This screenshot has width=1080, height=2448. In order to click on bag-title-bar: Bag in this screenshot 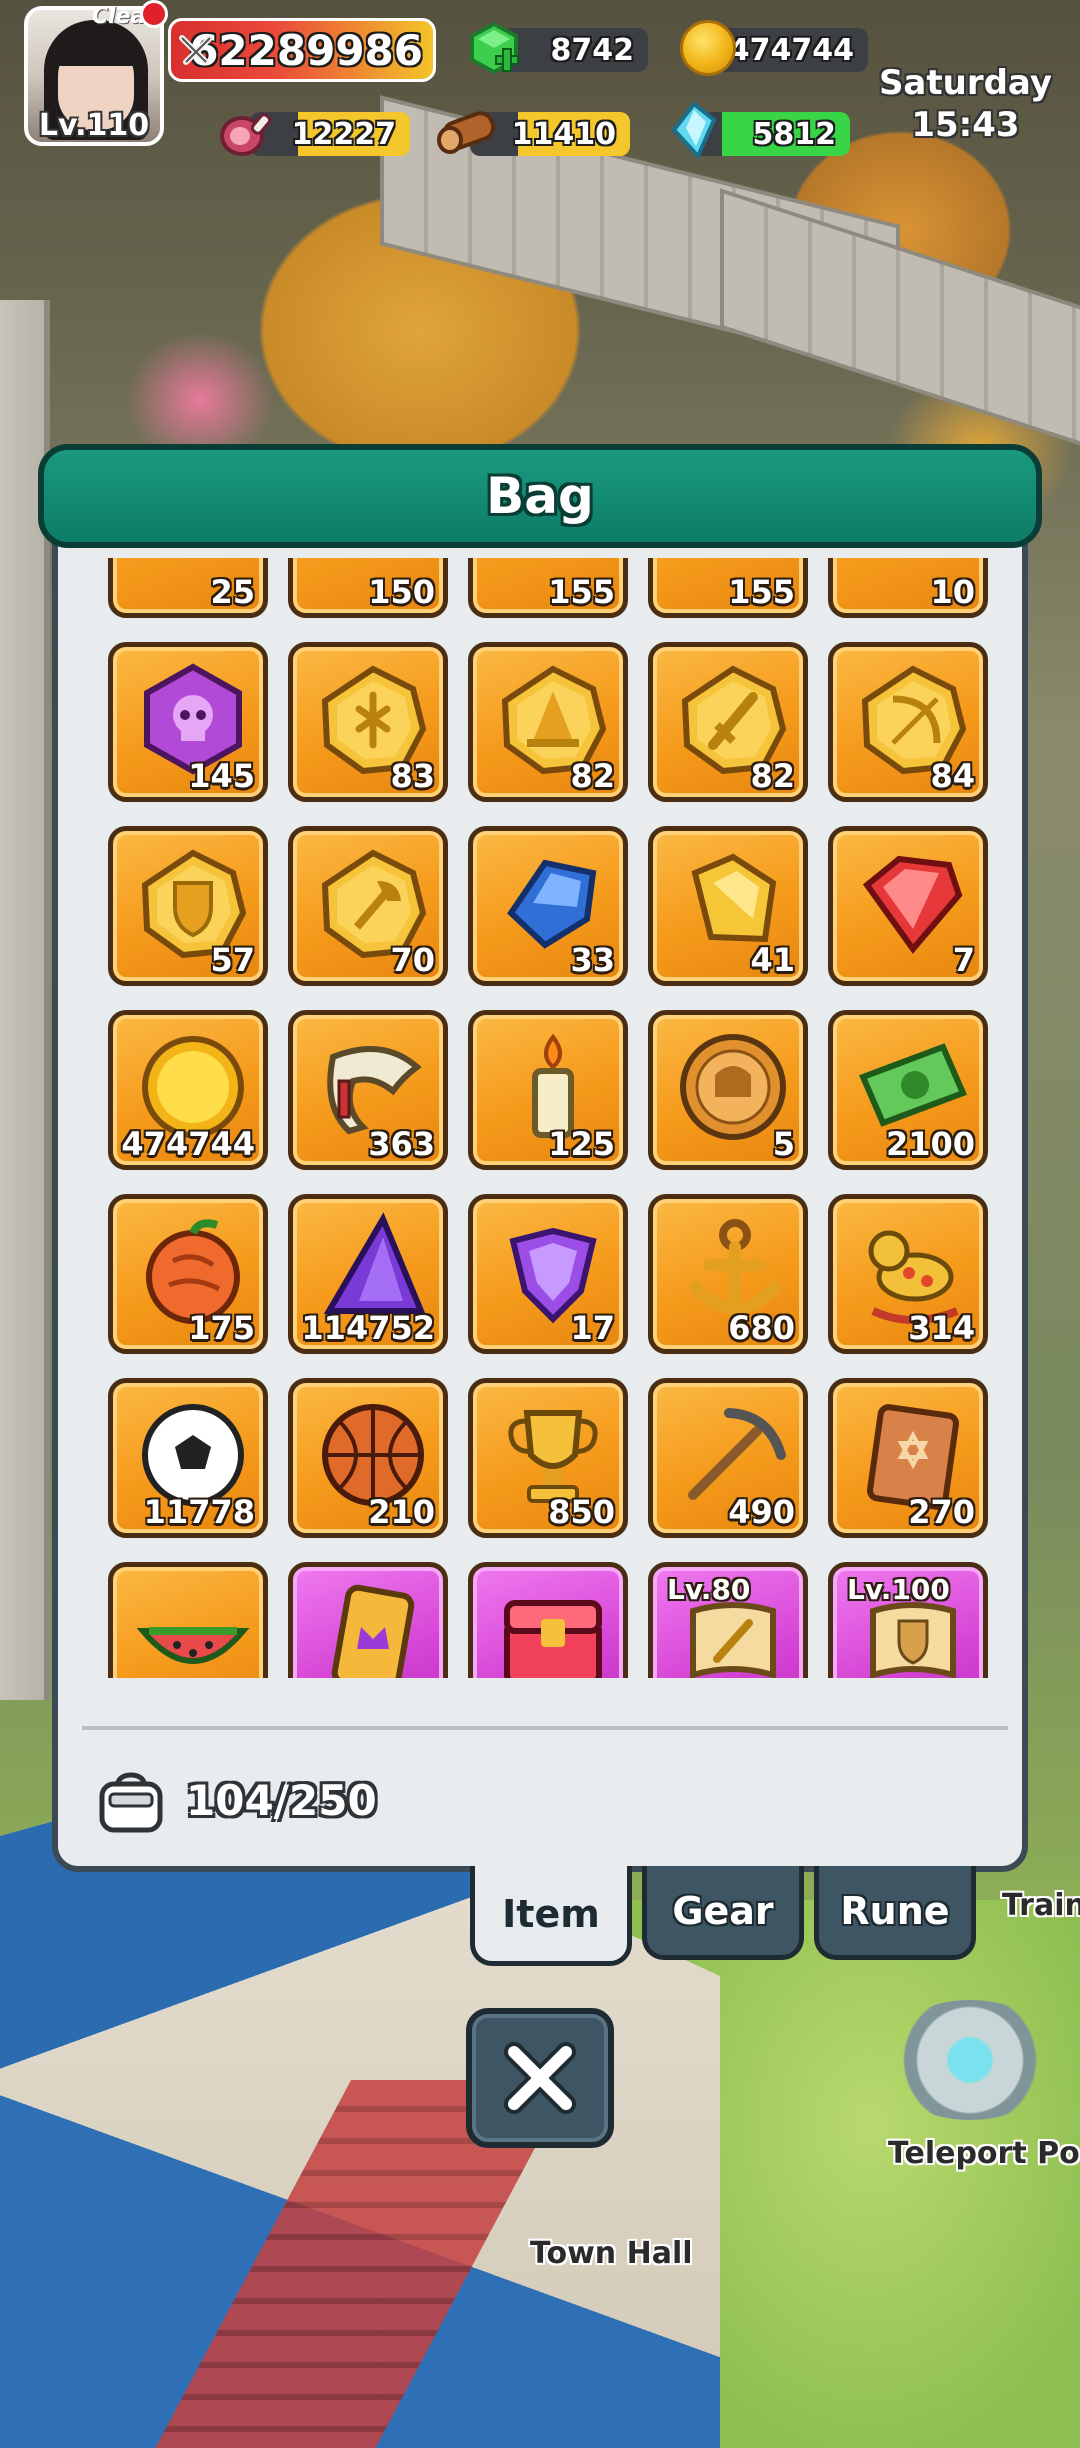, I will do `click(540, 496)`.